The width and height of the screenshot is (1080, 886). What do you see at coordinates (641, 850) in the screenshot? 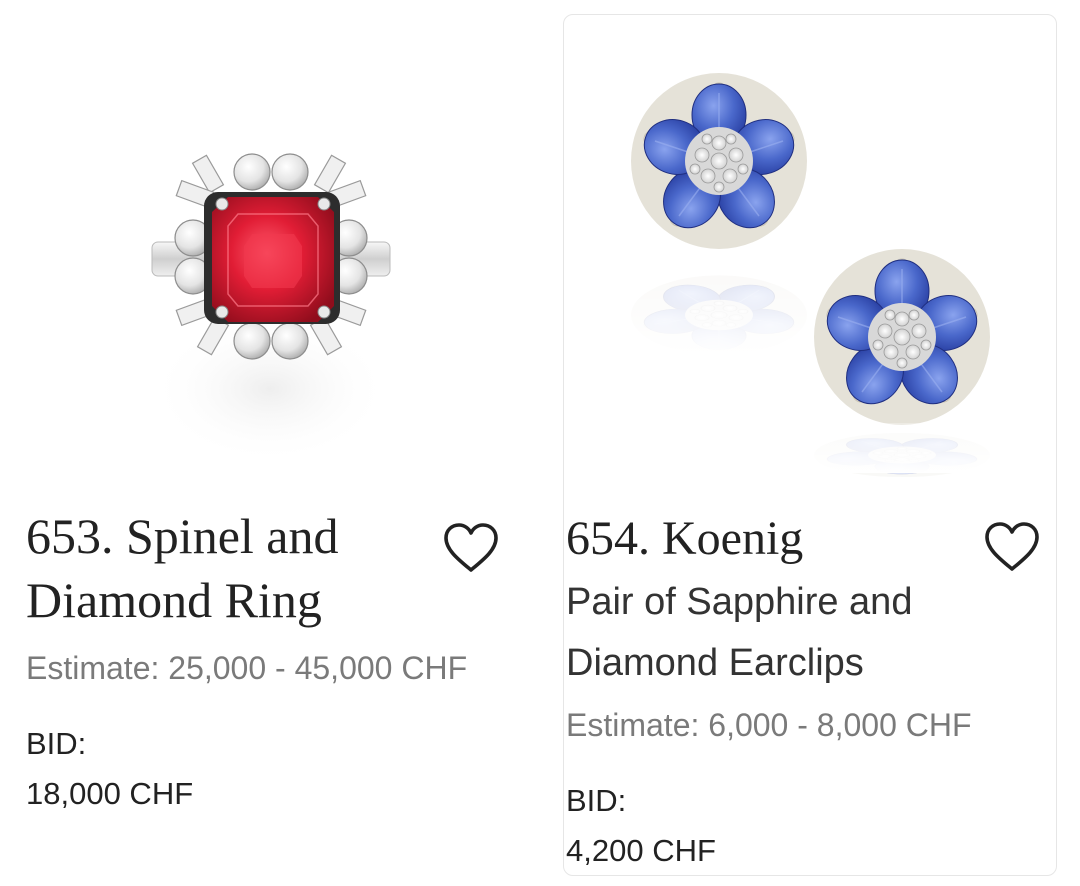
I see `current-bid-value: 4,200 CHF` at bounding box center [641, 850].